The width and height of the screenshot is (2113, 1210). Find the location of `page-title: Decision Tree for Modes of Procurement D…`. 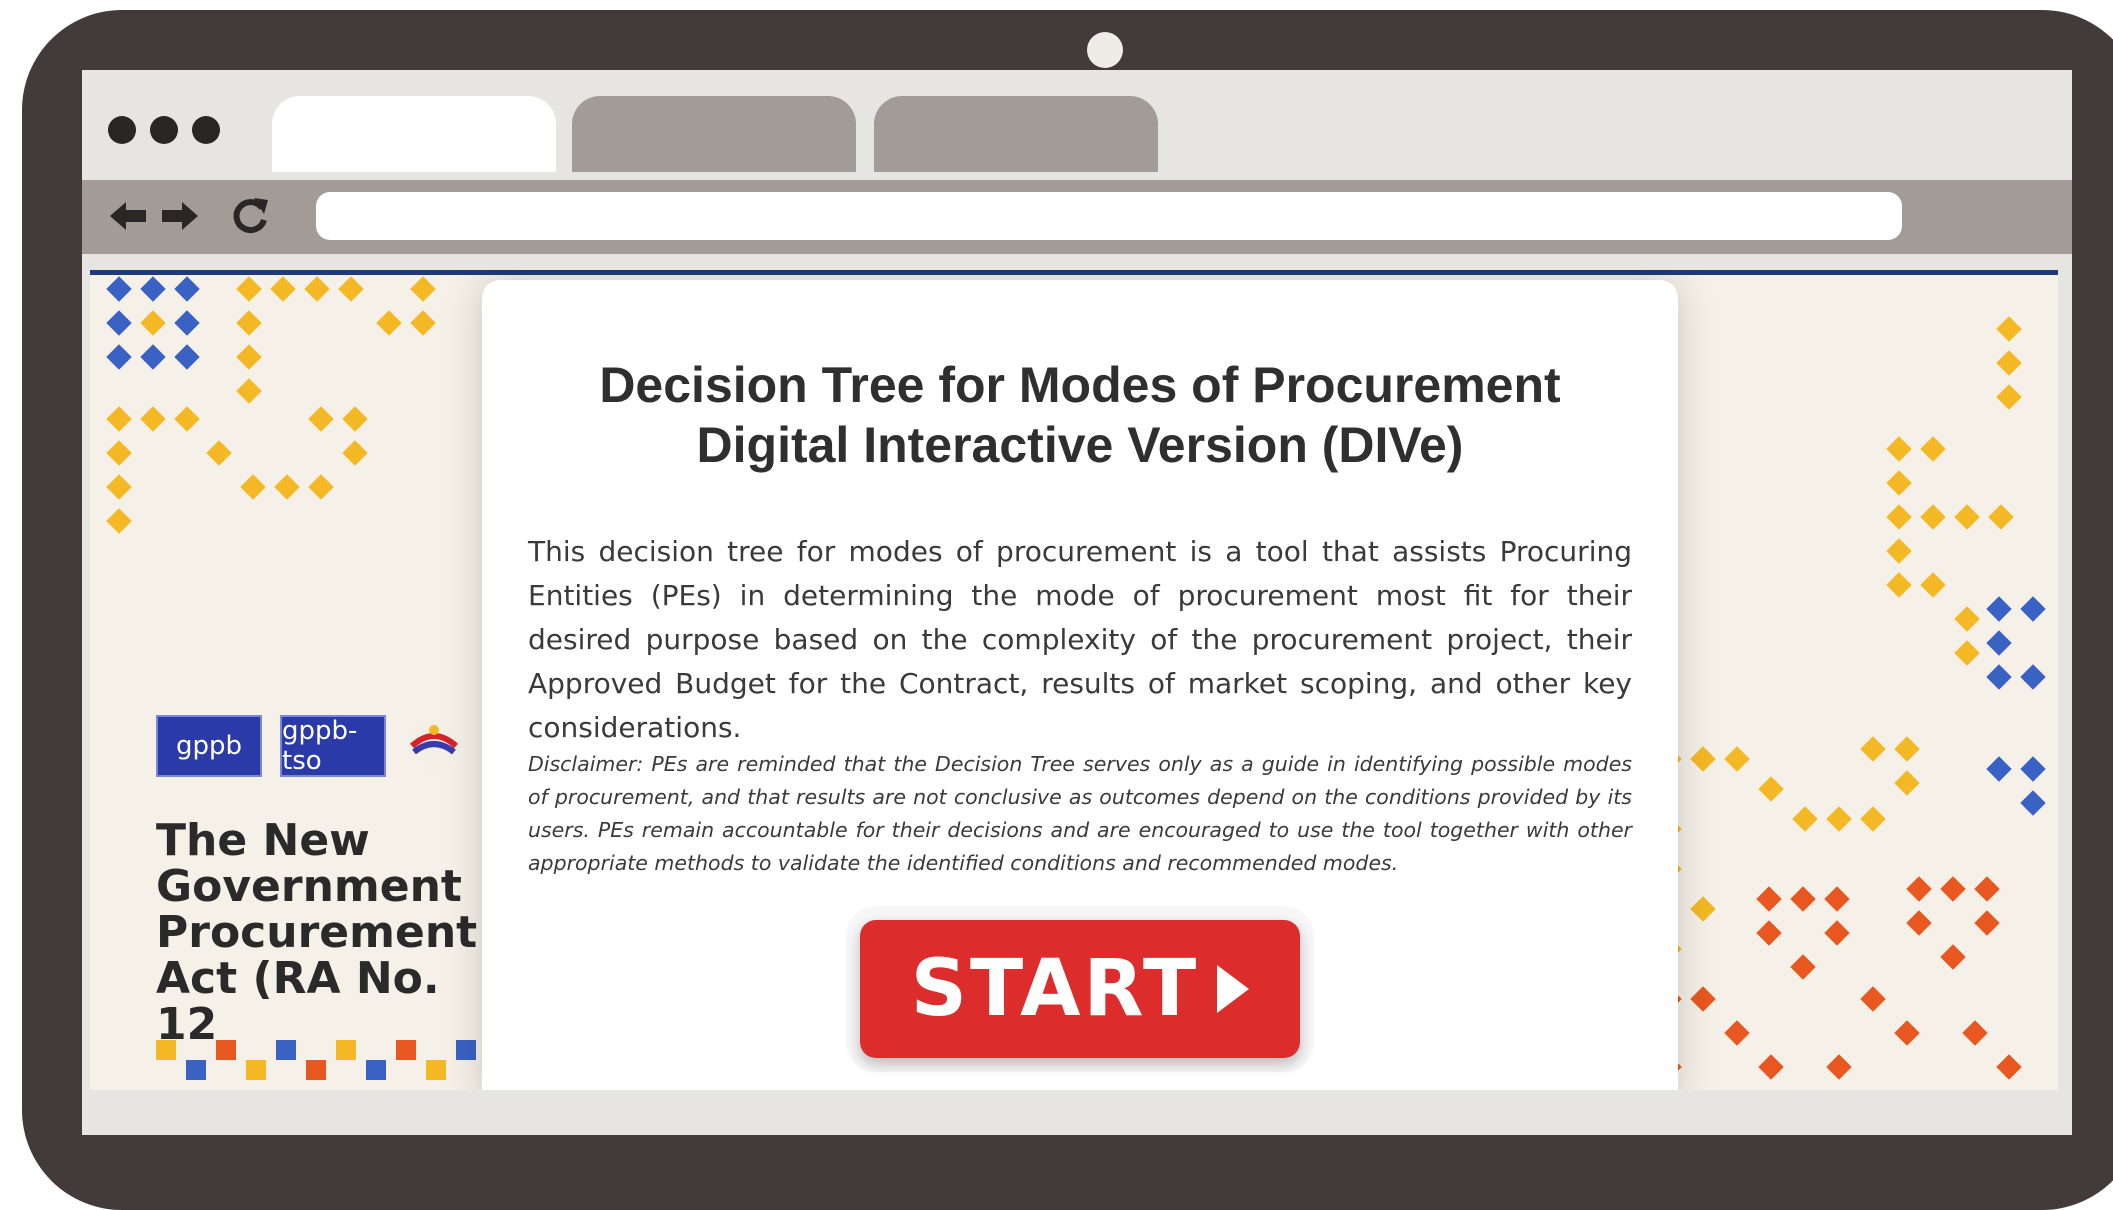

page-title: Decision Tree for Modes of Procurement D… is located at coordinates (1080, 415).